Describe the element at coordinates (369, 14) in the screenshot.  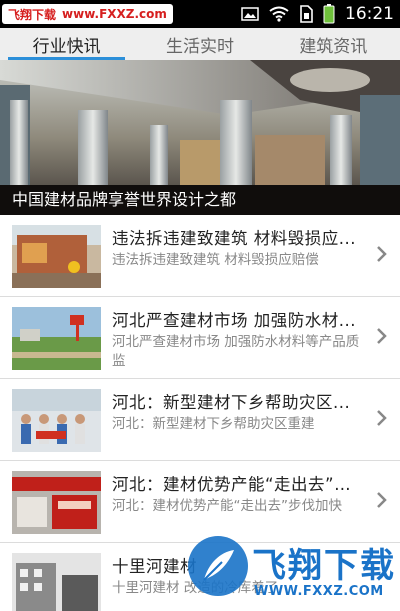
I see `clock: 16:21` at that location.